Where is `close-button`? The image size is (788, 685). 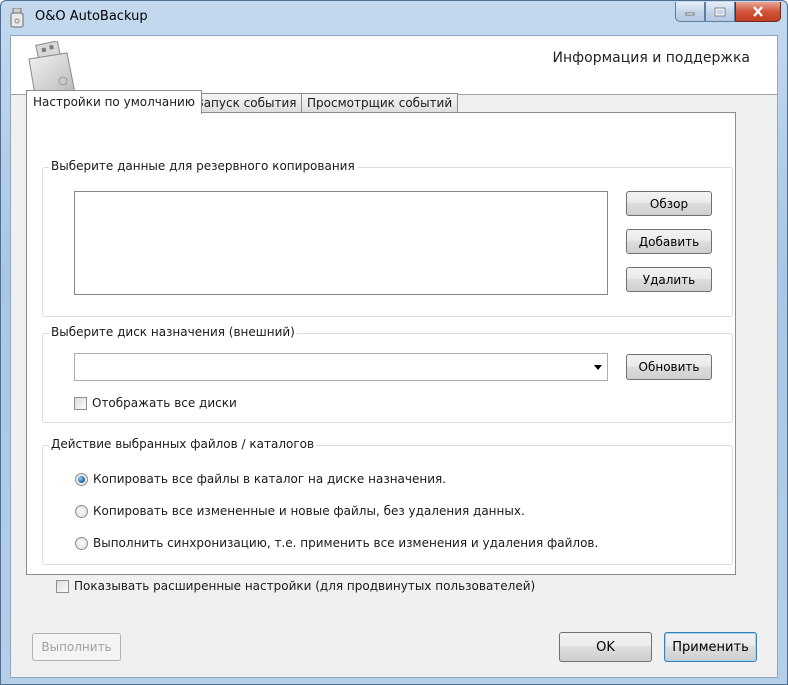 close-button is located at coordinates (758, 12).